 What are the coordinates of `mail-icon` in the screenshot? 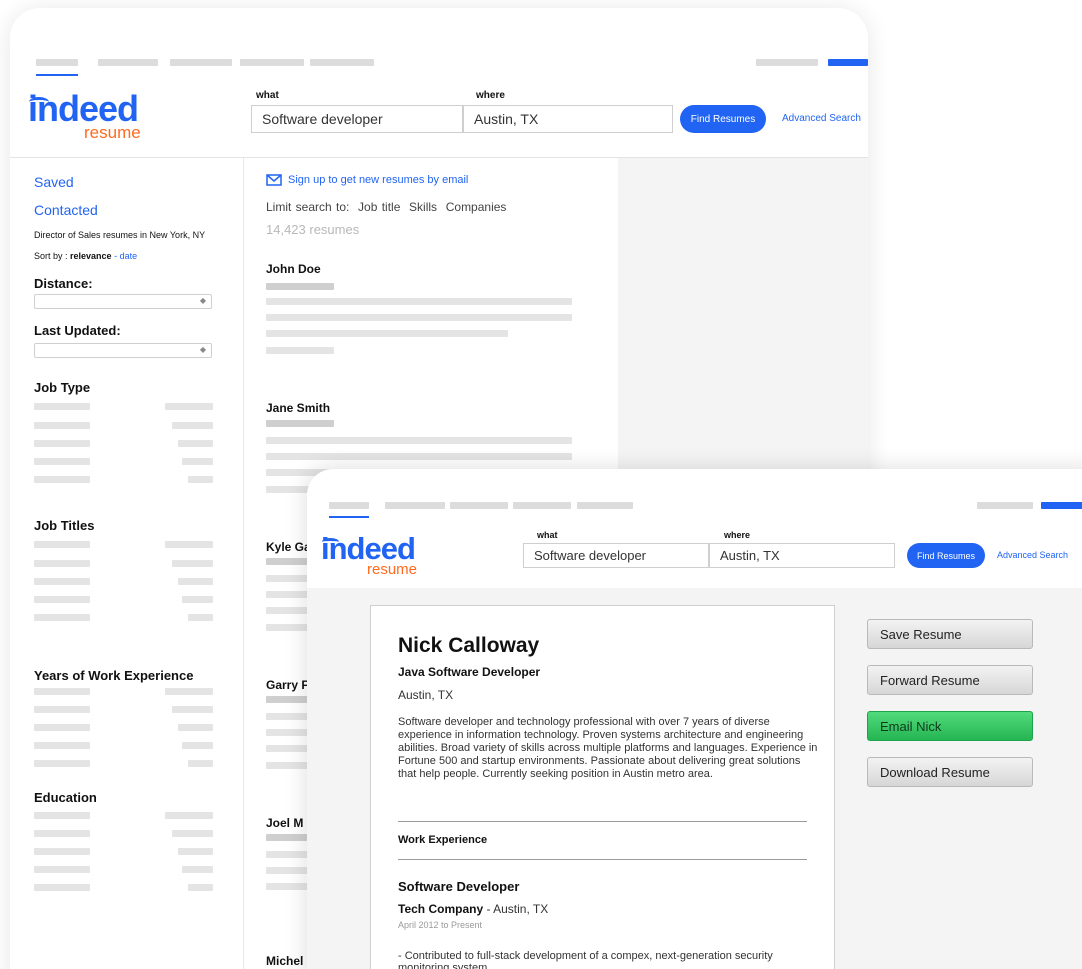 It's located at (274, 180).